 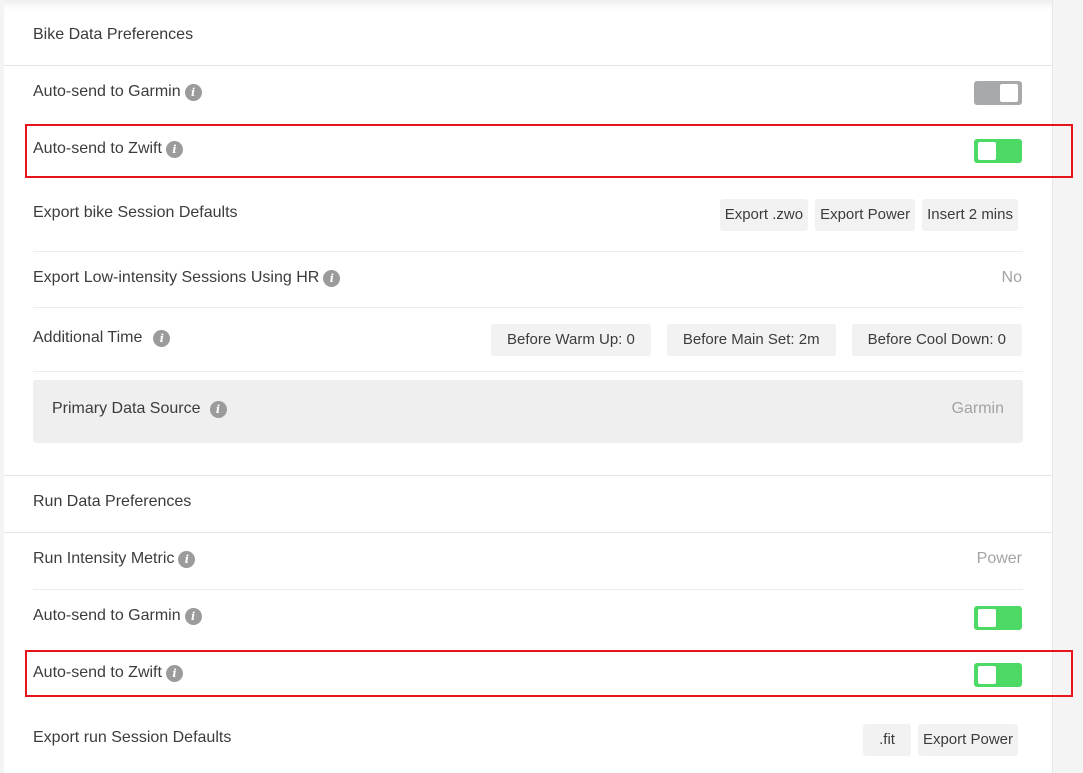 What do you see at coordinates (764, 215) in the screenshot?
I see `export-zwo-chip: Export .zwo` at bounding box center [764, 215].